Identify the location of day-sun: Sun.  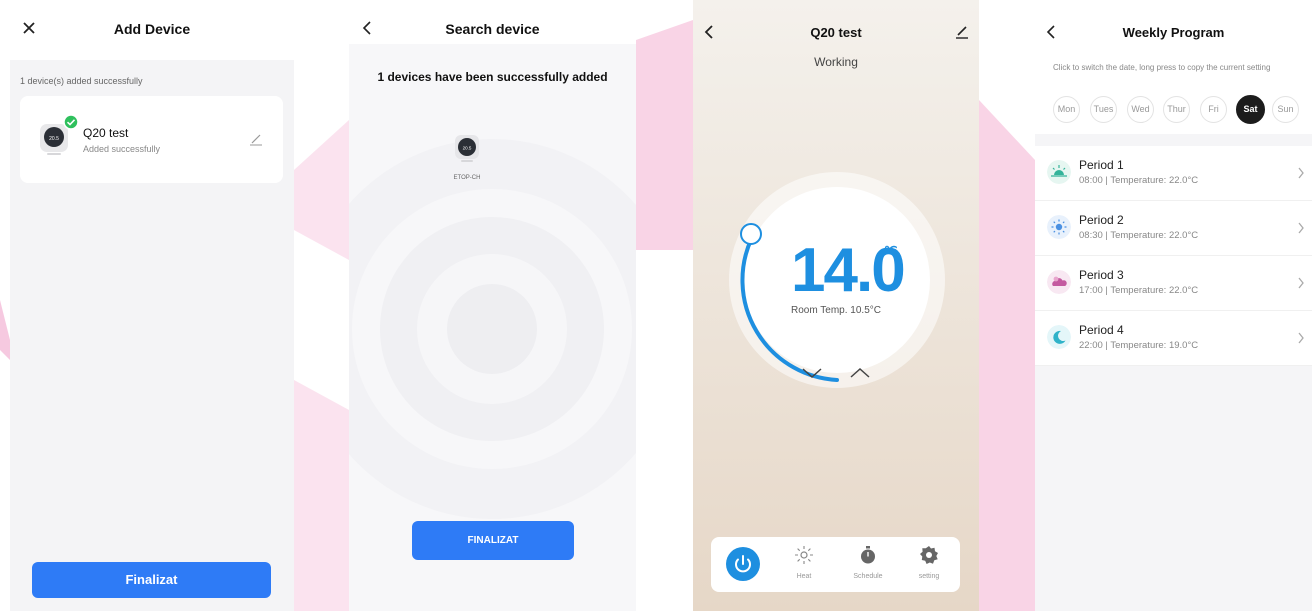
(1285, 109).